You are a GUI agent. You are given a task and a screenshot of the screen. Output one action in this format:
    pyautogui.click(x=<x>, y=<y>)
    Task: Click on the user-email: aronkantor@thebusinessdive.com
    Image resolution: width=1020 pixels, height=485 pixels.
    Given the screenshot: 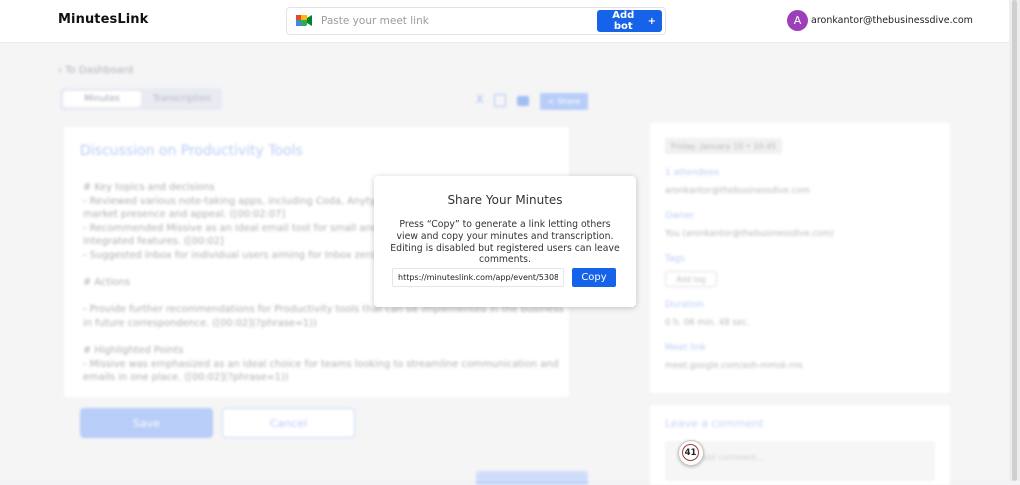 What is the action you would take?
    pyautogui.click(x=892, y=20)
    